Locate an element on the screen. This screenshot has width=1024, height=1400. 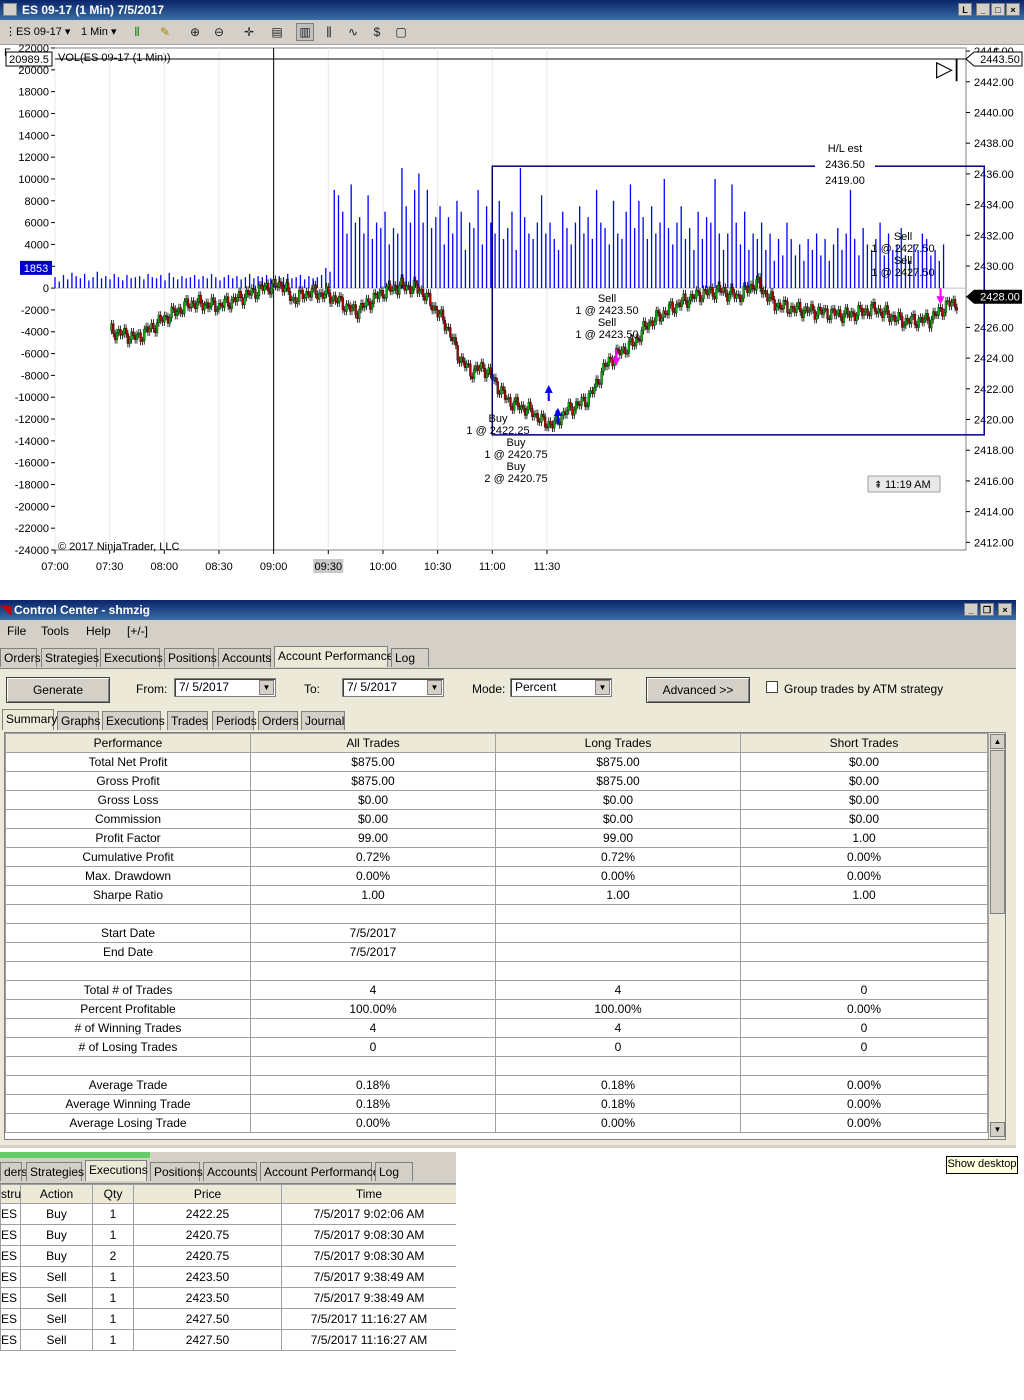
mode-dropdown-icon: ▼ is located at coordinates (602, 687).